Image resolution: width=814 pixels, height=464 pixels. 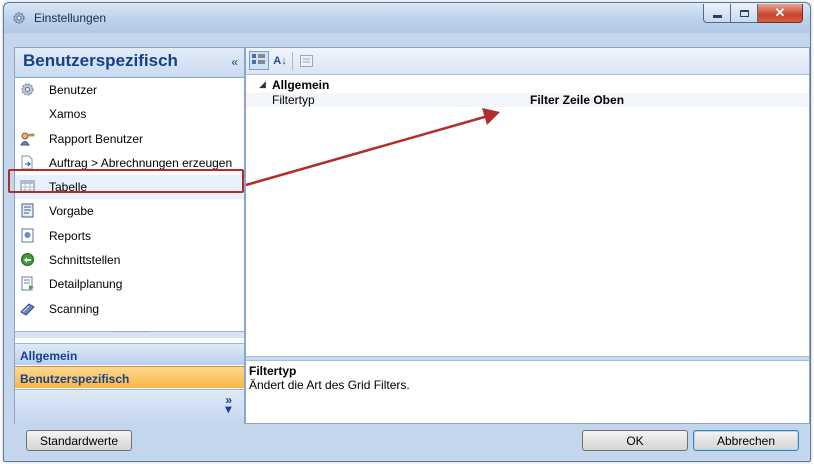 I want to click on cancel-button: Abbrechen, so click(x=746, y=440).